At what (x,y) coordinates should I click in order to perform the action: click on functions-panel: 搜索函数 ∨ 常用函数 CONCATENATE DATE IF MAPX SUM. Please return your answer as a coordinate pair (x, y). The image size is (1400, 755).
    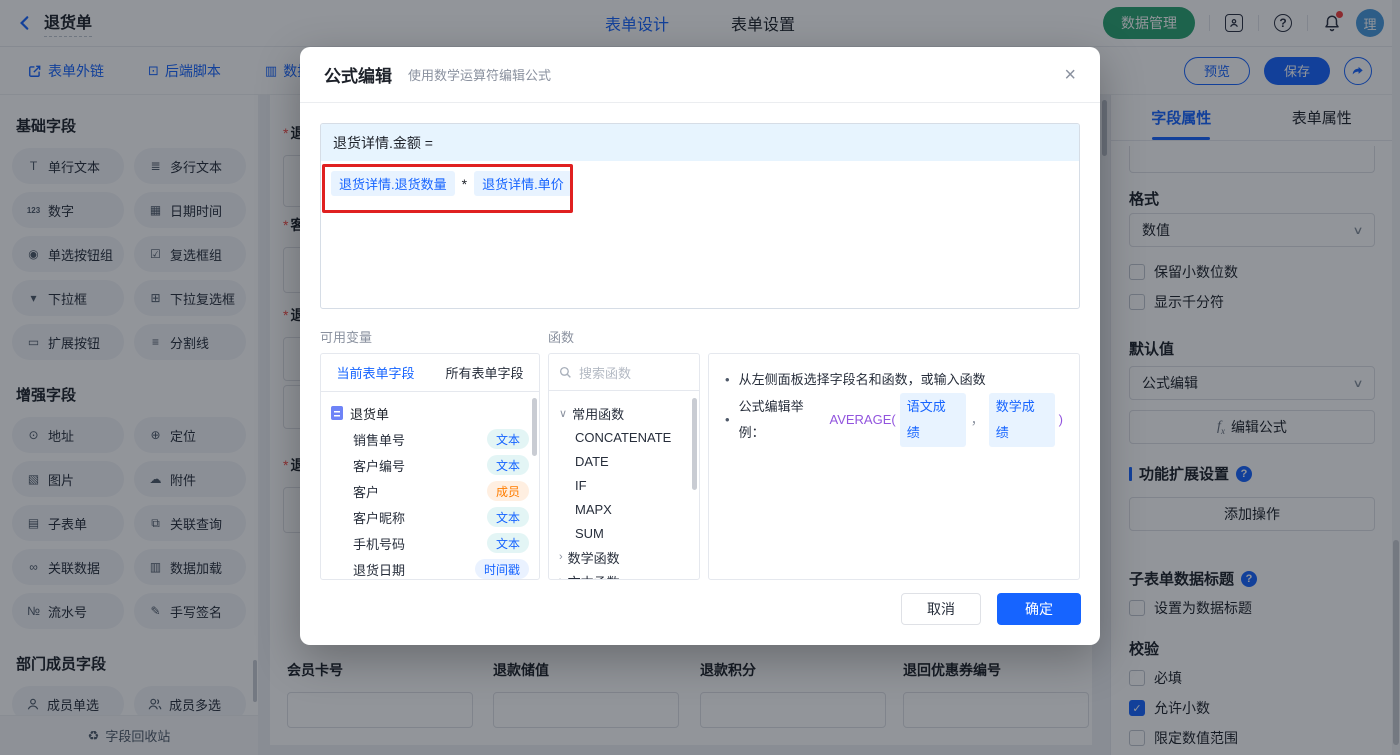
    Looking at the image, I should click on (624, 466).